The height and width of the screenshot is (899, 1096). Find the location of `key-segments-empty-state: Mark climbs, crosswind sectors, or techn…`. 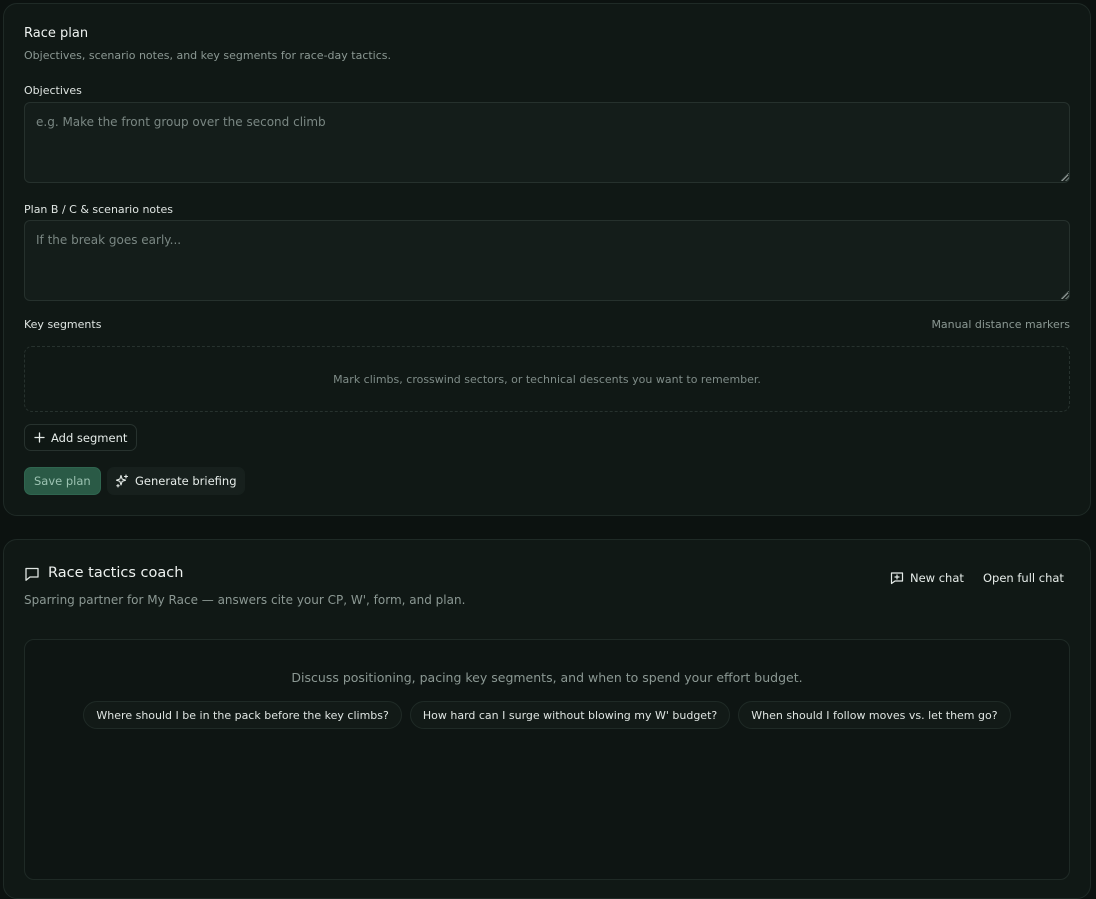

key-segments-empty-state: Mark climbs, crosswind sectors, or techn… is located at coordinates (547, 379).